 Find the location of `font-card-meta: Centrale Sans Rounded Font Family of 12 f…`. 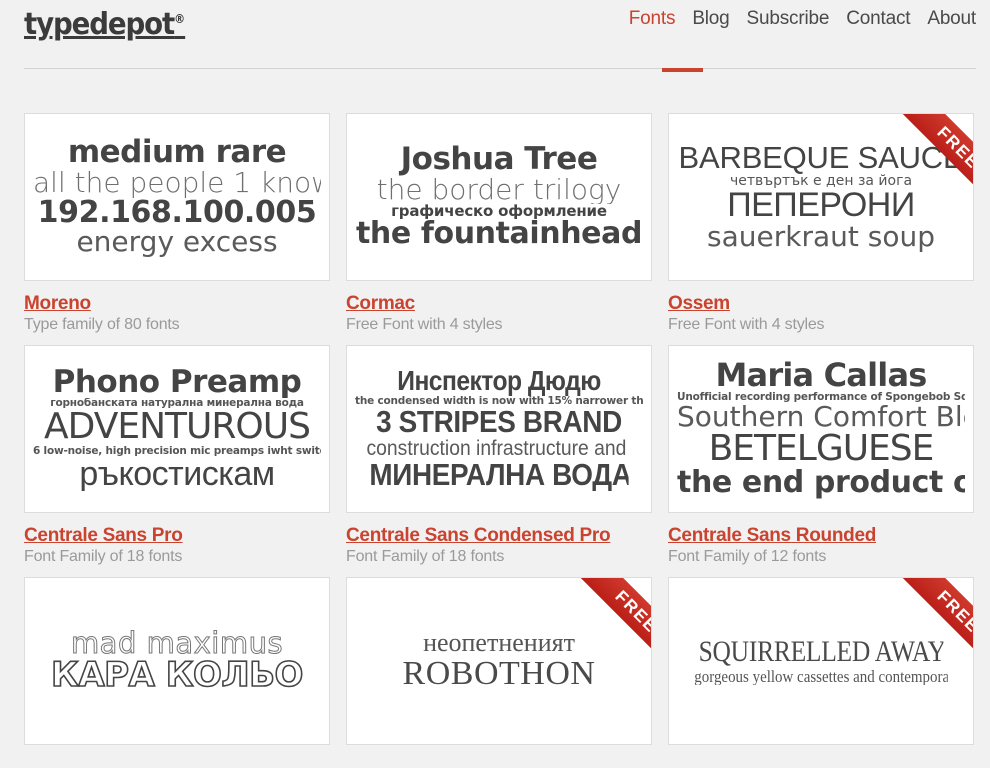

font-card-meta: Centrale Sans Rounded Font Family of 12 f… is located at coordinates (821, 539).